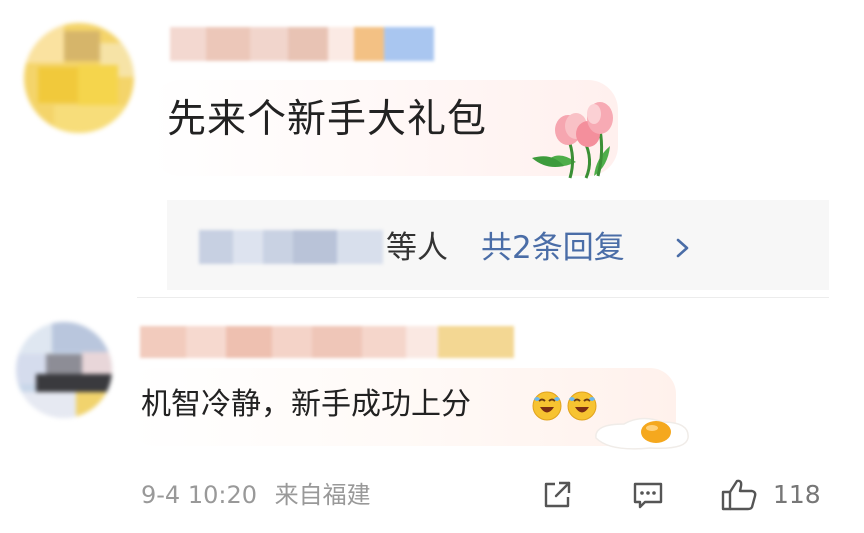 The height and width of the screenshot is (533, 864). Describe the element at coordinates (291, 247) in the screenshot. I see `replier-names` at that location.